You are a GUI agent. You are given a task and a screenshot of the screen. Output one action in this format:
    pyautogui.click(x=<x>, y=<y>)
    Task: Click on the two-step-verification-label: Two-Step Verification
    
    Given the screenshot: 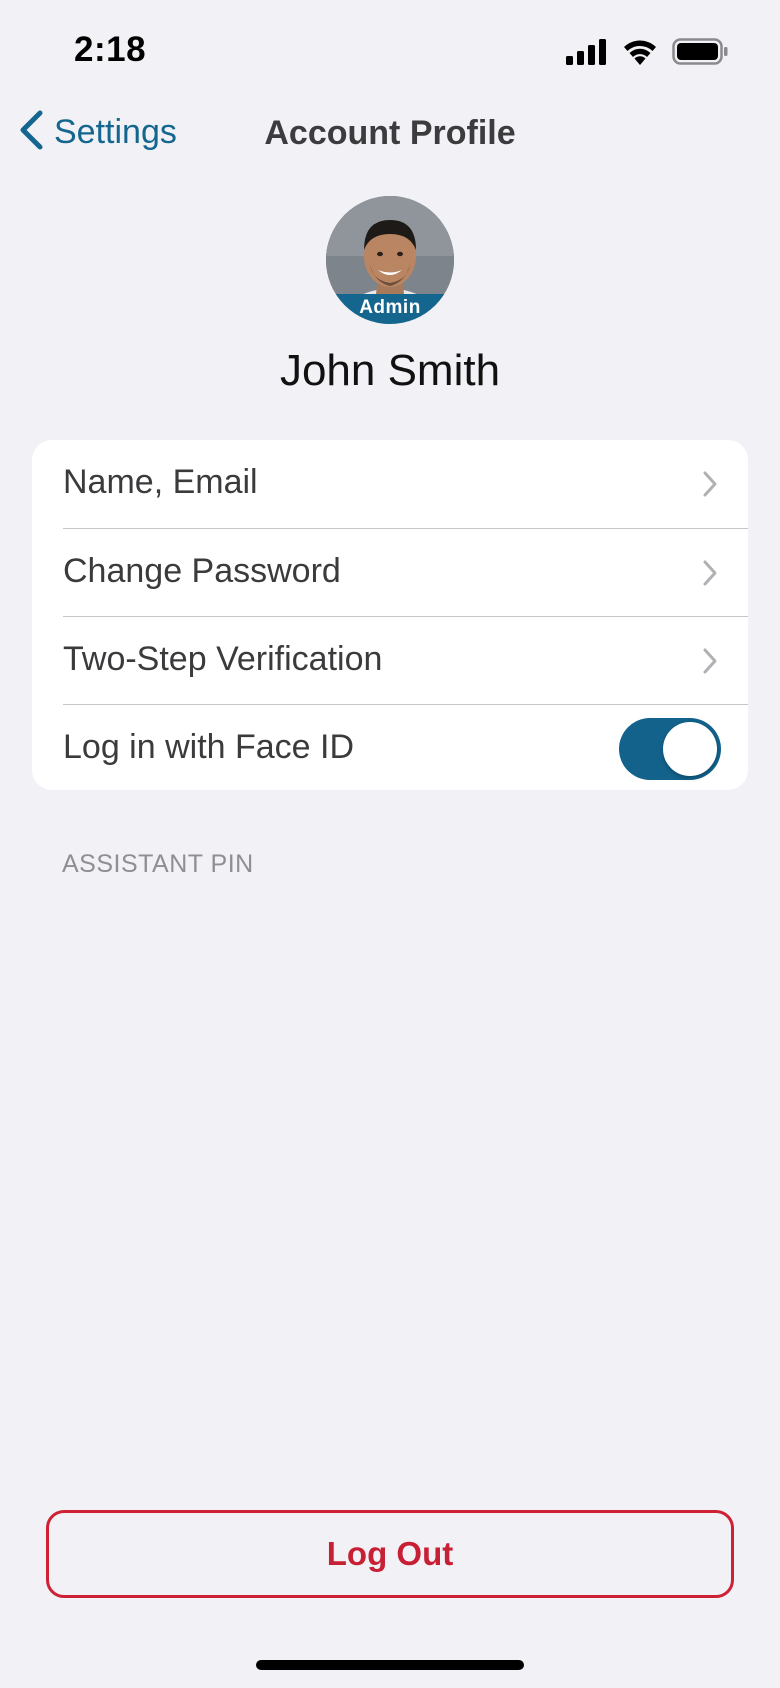 What is the action you would take?
    pyautogui.click(x=223, y=659)
    